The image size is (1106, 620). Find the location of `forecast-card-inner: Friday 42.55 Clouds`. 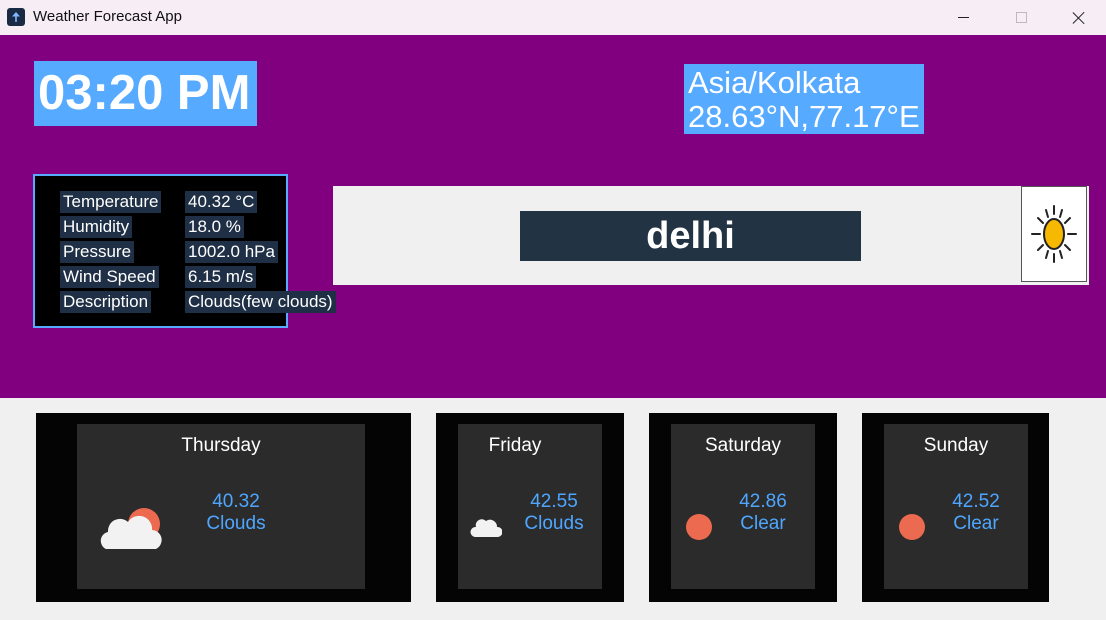

forecast-card-inner: Friday 42.55 Clouds is located at coordinates (530, 506).